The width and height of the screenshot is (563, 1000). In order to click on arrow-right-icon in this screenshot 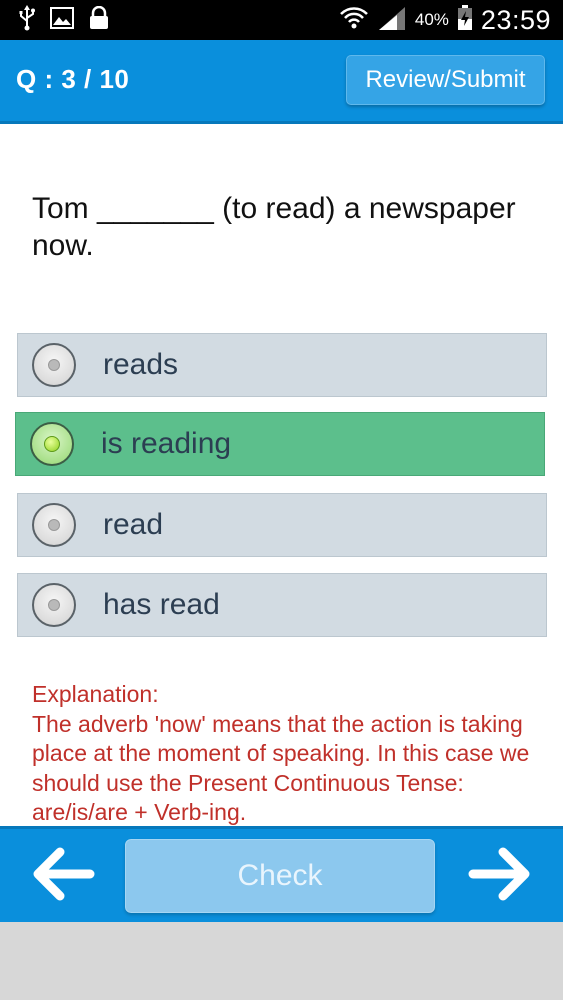, I will do `click(500, 876)`.